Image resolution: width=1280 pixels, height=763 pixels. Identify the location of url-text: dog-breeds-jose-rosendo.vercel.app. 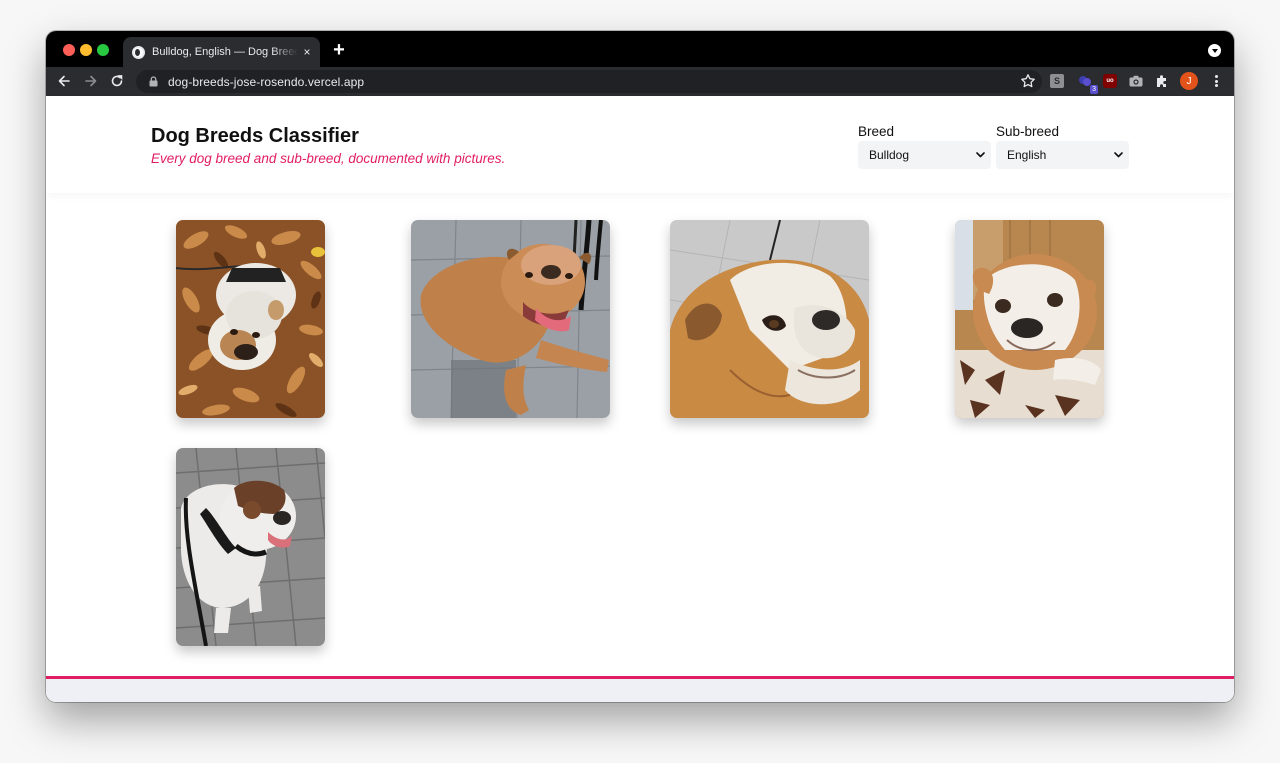
(266, 81).